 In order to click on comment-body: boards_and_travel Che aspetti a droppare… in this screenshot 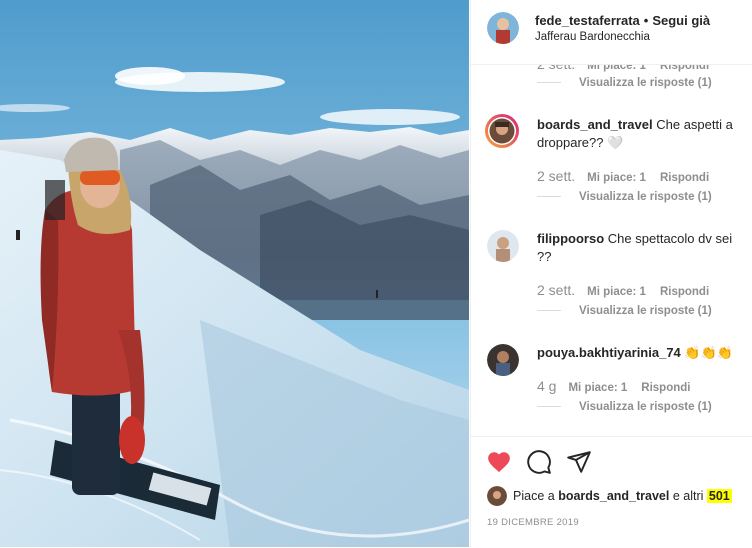, I will do `click(642, 134)`.